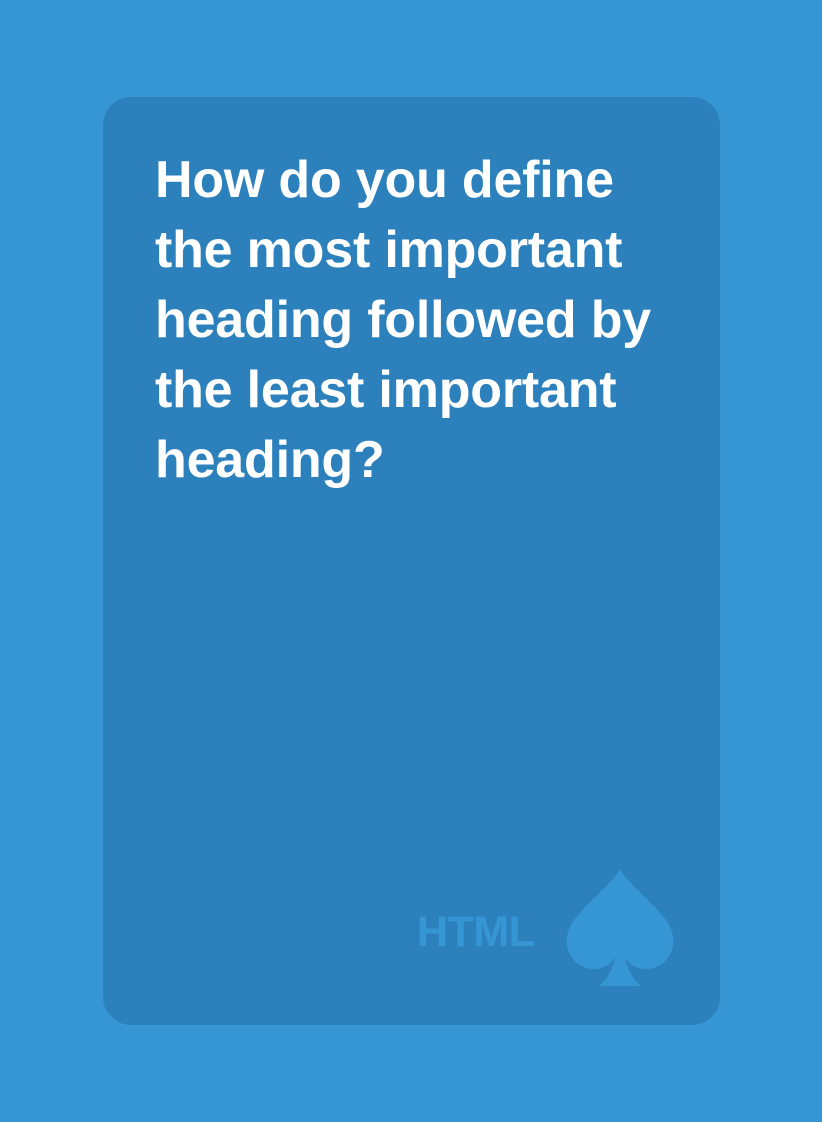 The image size is (822, 1122). Describe the element at coordinates (476, 932) in the screenshot. I see `category-label: HTML` at that location.